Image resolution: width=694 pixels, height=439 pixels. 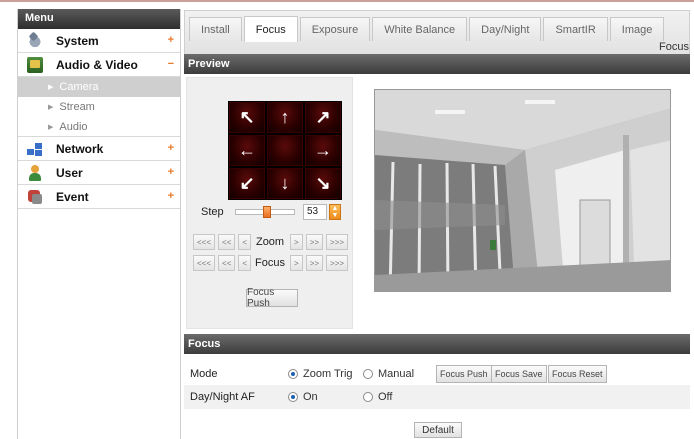 I want to click on sidebar-subitem-audio: ▶ Audio, so click(x=99, y=127).